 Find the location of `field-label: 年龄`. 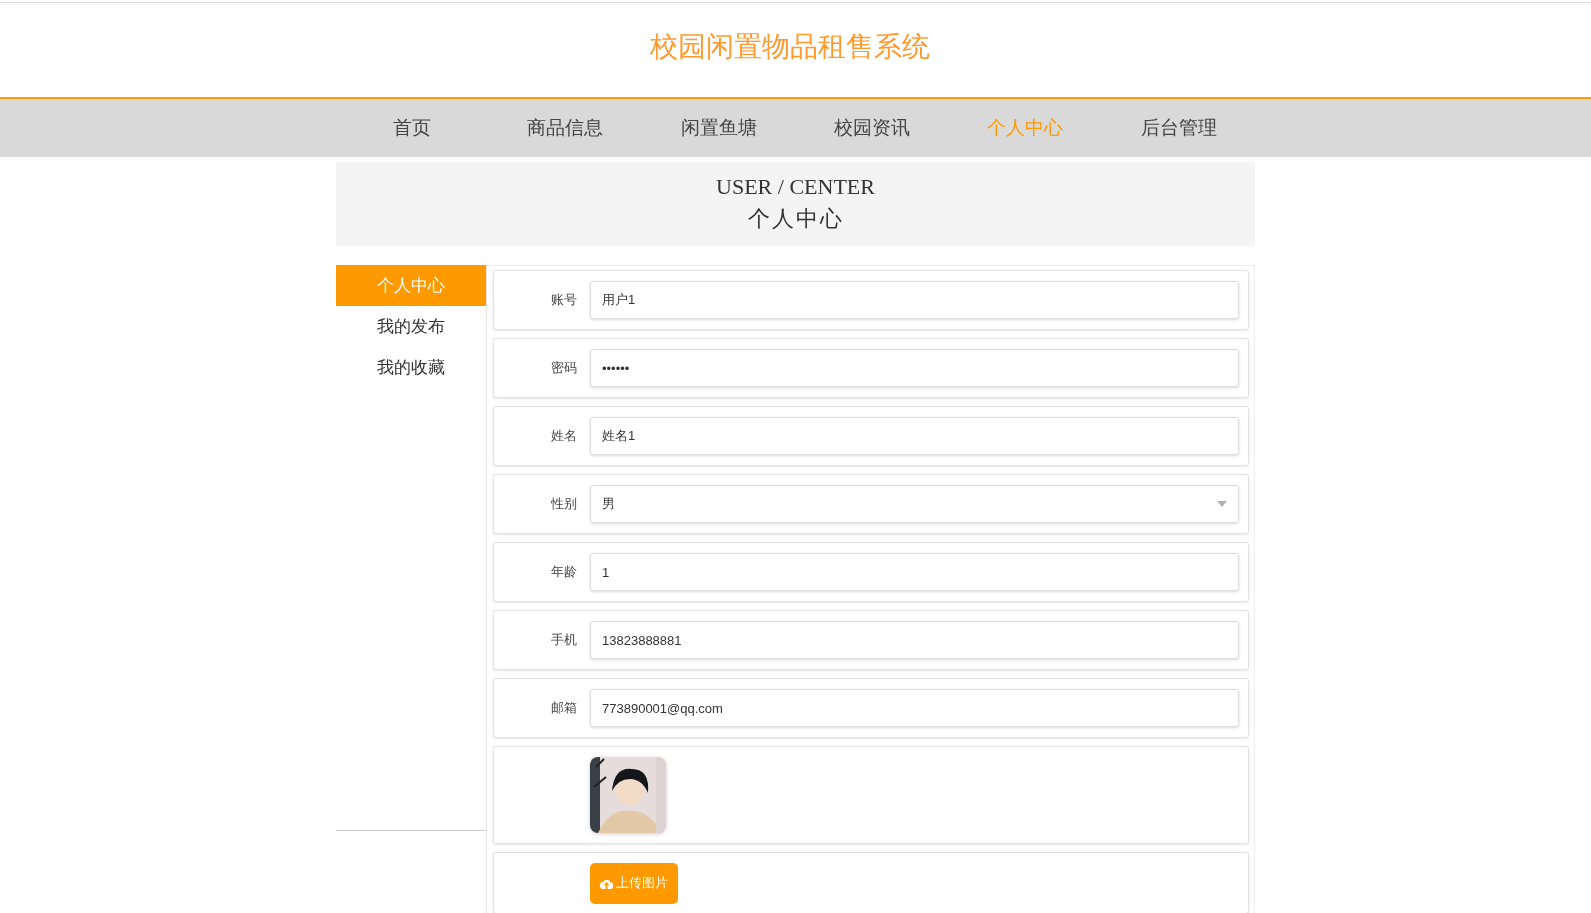

field-label: 年龄 is located at coordinates (564, 572).